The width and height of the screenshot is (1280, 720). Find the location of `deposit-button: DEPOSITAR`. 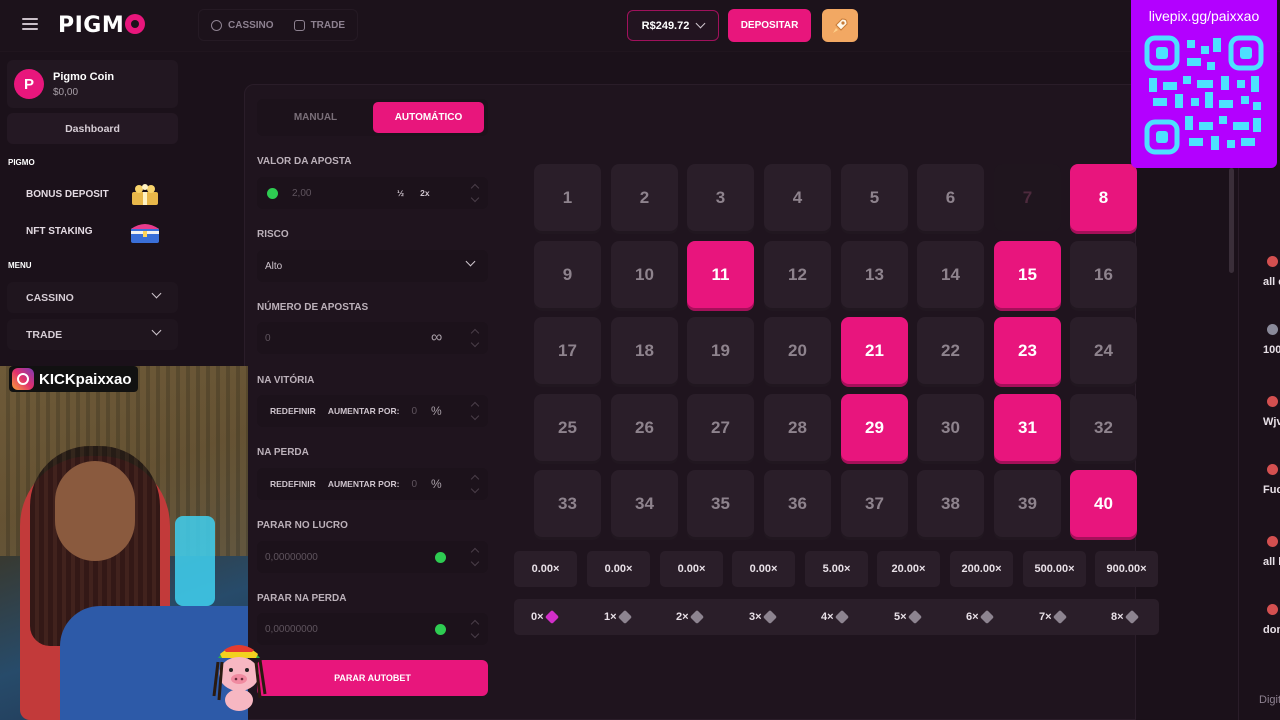

deposit-button: DEPOSITAR is located at coordinates (769, 25).